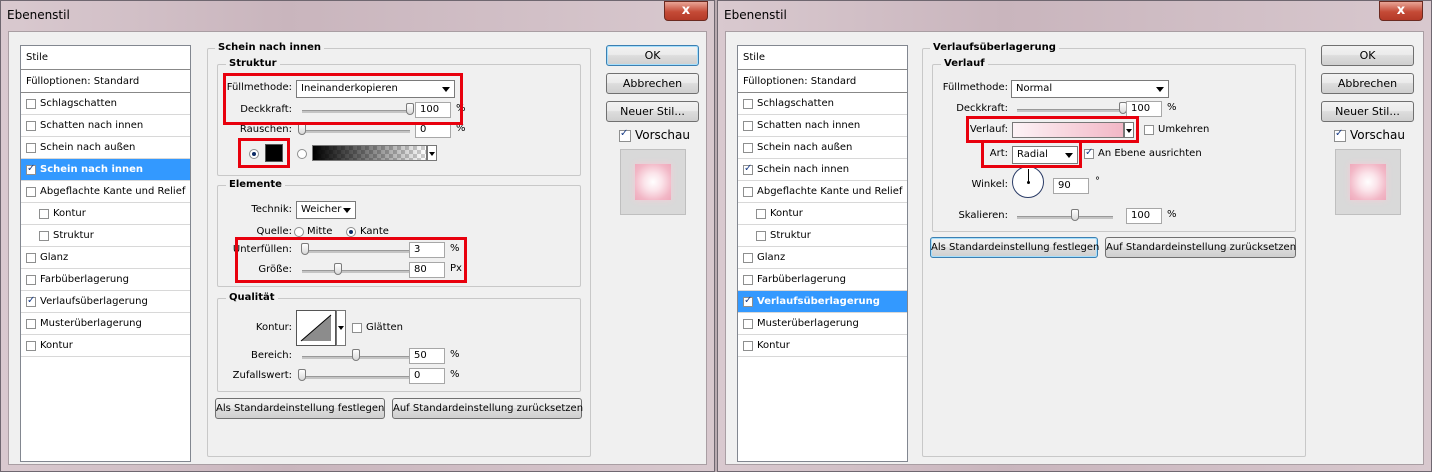 Image resolution: width=1432 pixels, height=472 pixels. Describe the element at coordinates (299, 232) in the screenshot. I see `source-center-radio` at that location.